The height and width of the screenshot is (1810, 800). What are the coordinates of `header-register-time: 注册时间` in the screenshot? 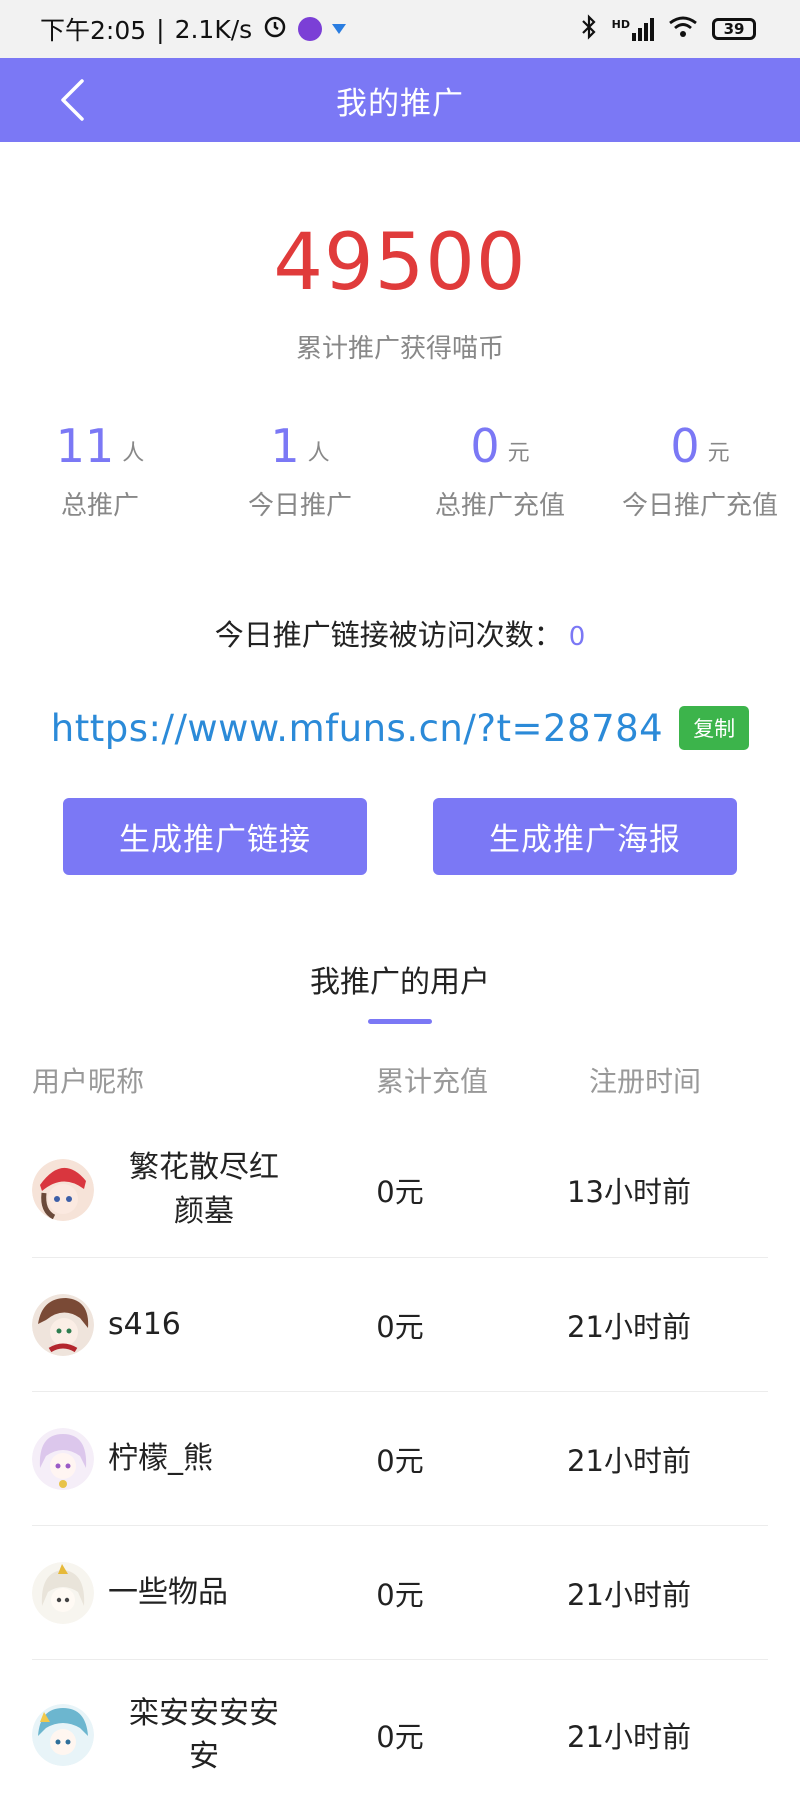 It's located at (644, 1081).